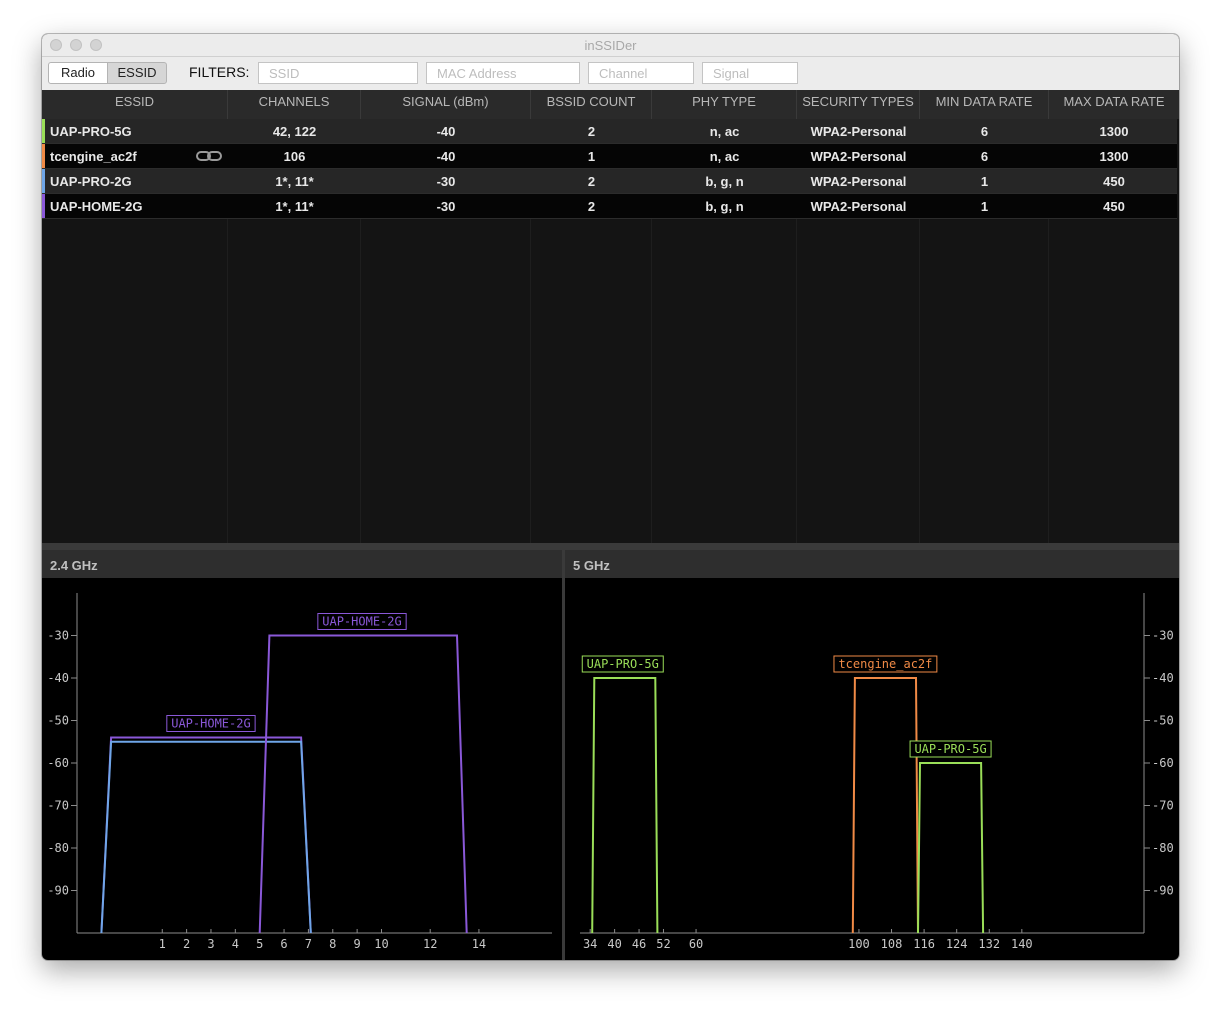 This screenshot has height=1010, width=1221. I want to click on cell-phy: b, g, n, so click(724, 181).